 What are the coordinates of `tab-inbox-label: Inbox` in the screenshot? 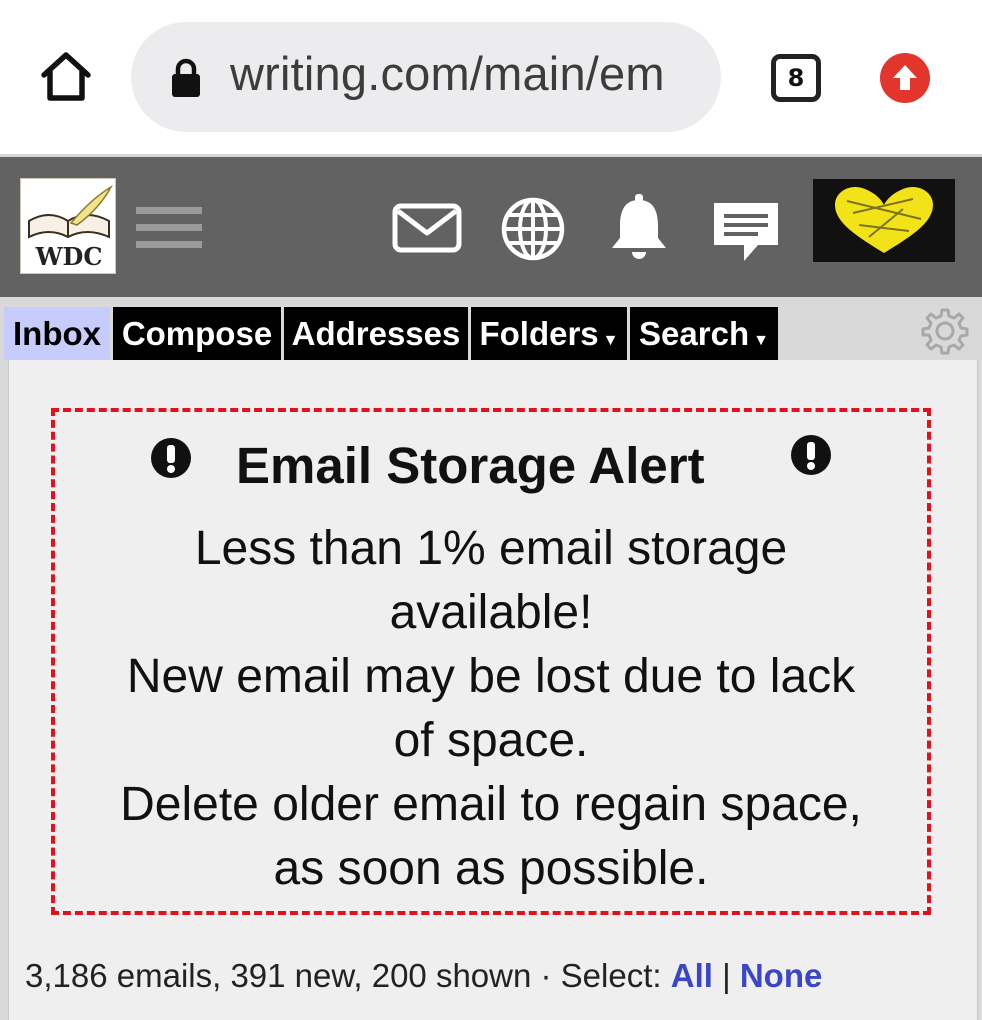 It's located at (57, 333).